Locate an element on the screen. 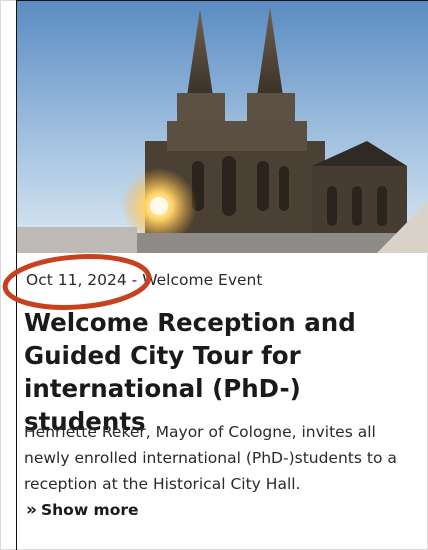 This screenshot has height=550, width=428. article-meta: Oct 11, 2024 - Welcome Event is located at coordinates (144, 280).